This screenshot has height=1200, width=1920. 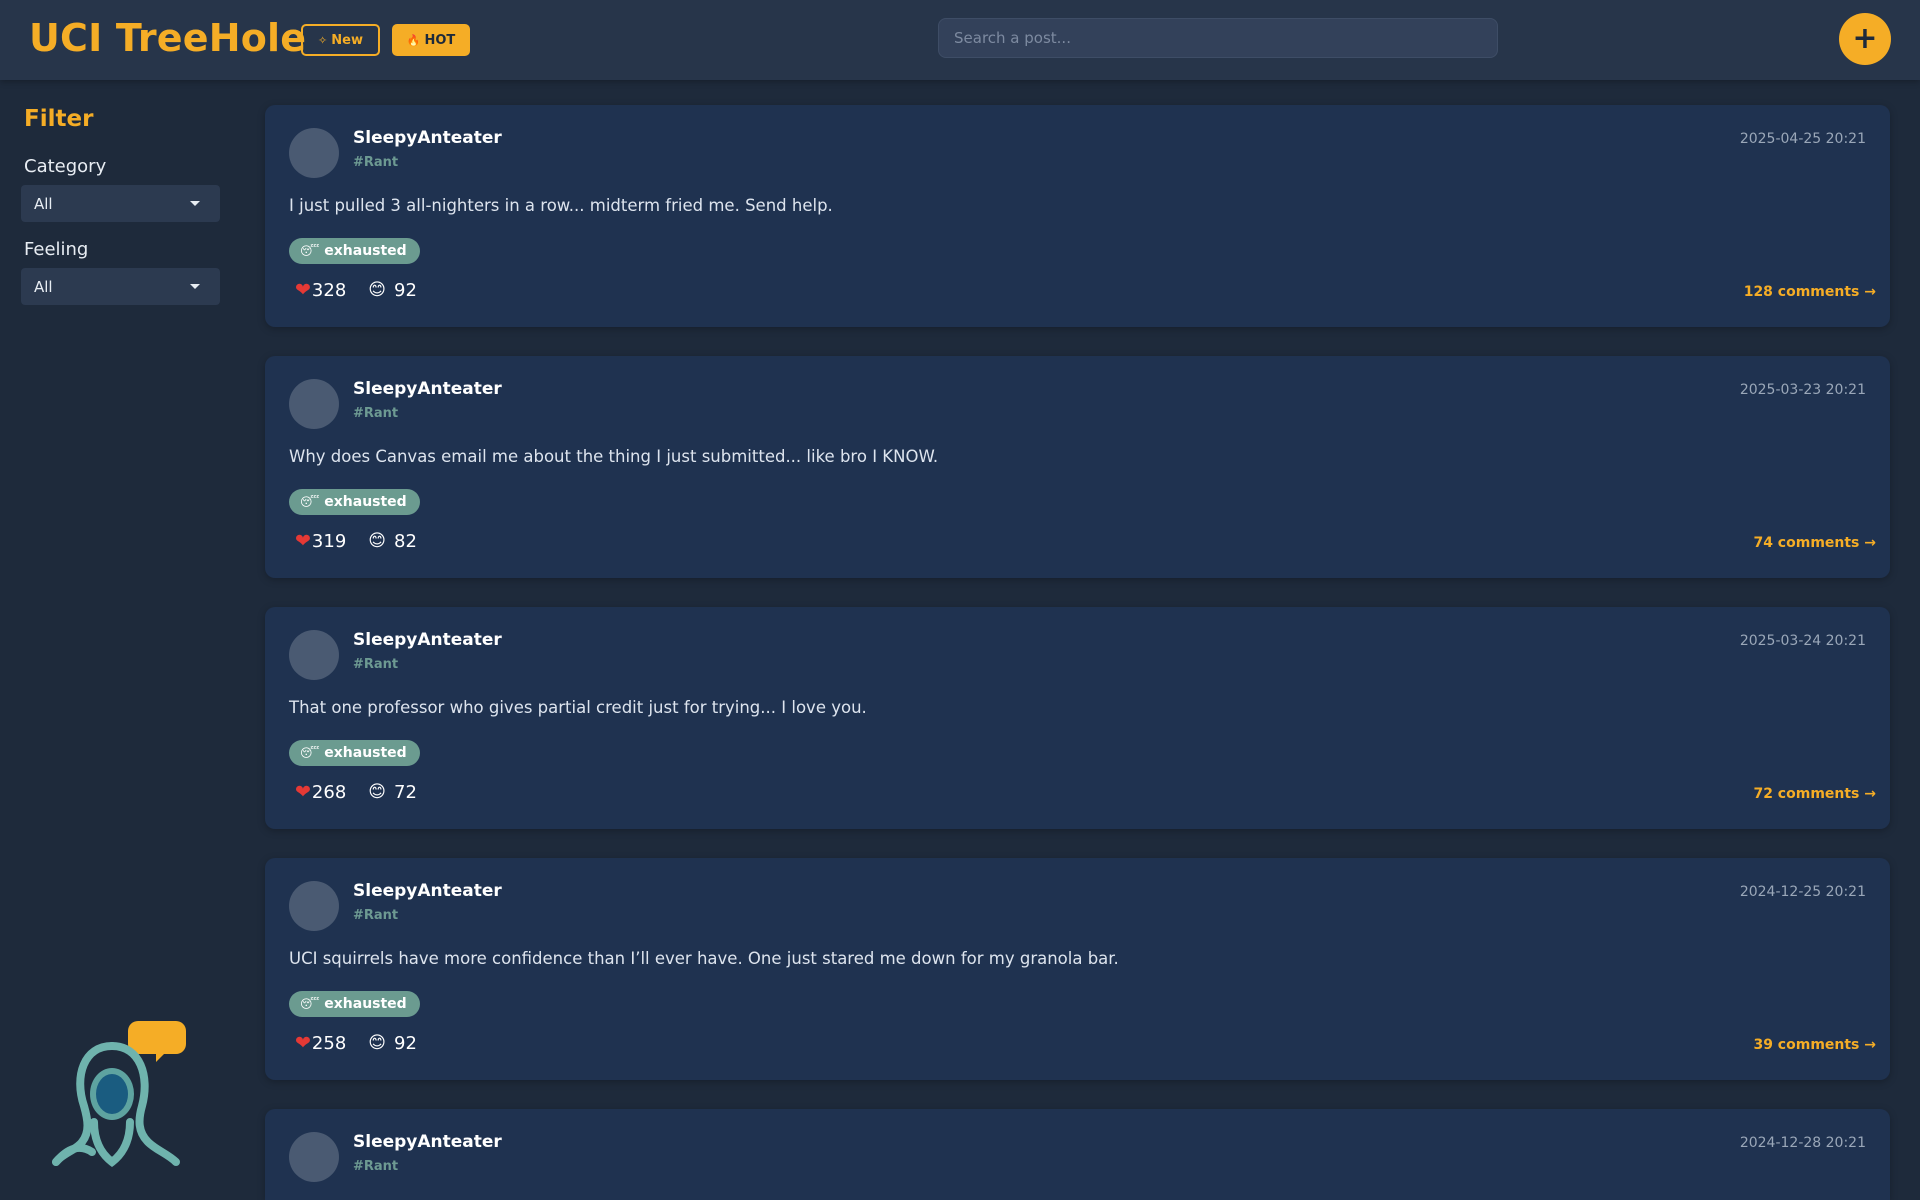 I want to click on post-timestamp: 2024-12-25 20:21, so click(x=1802, y=892).